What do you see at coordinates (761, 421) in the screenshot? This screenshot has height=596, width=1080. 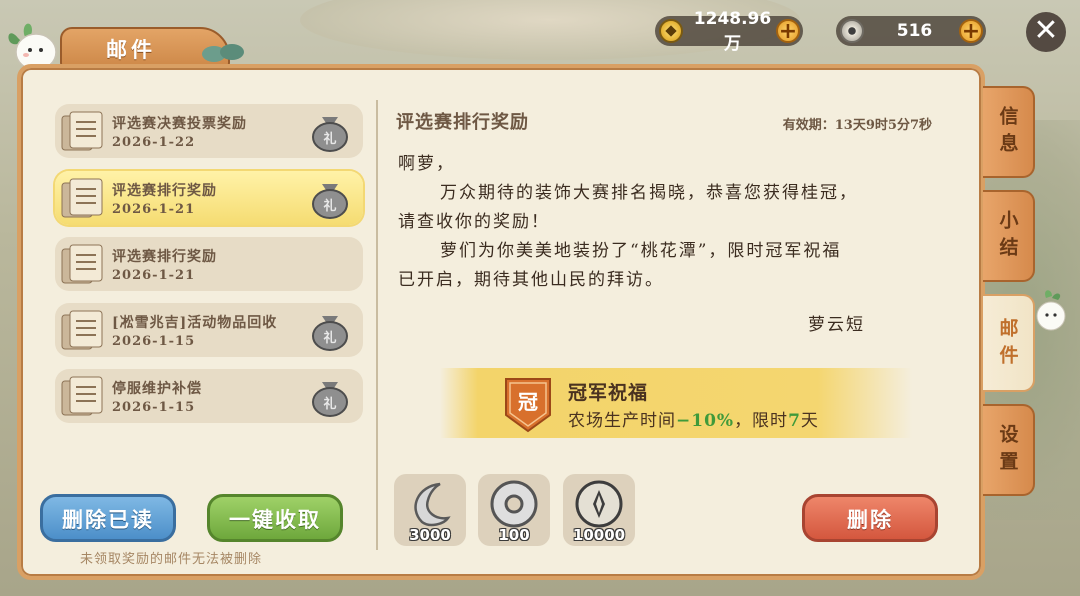 I see `blessing-desc-mid: ，限时` at bounding box center [761, 421].